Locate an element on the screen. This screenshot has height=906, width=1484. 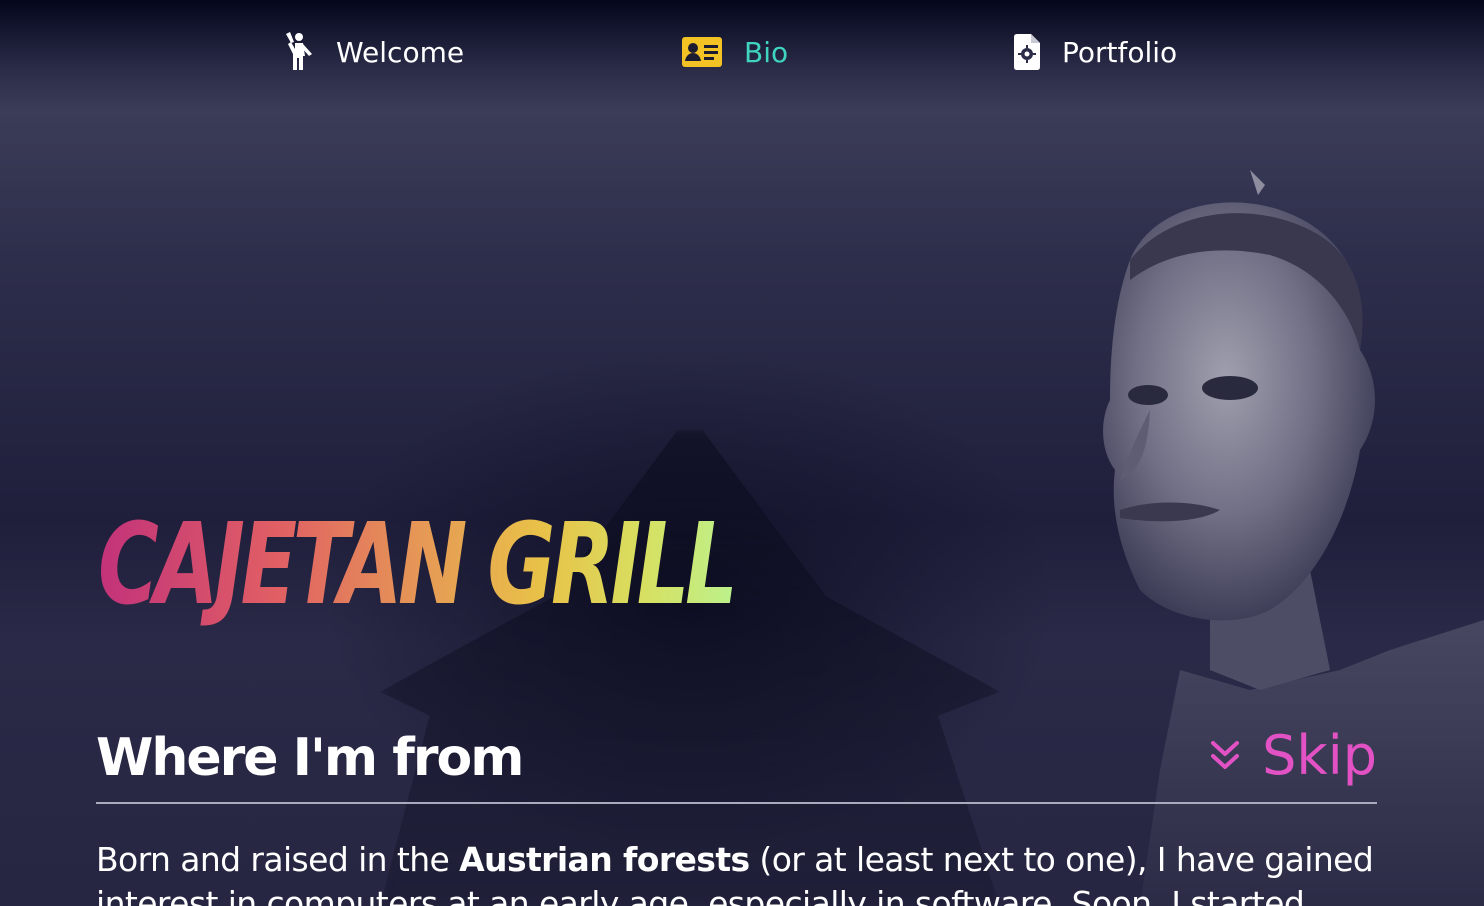
section-heading: Where I'm from is located at coordinates (310, 758).